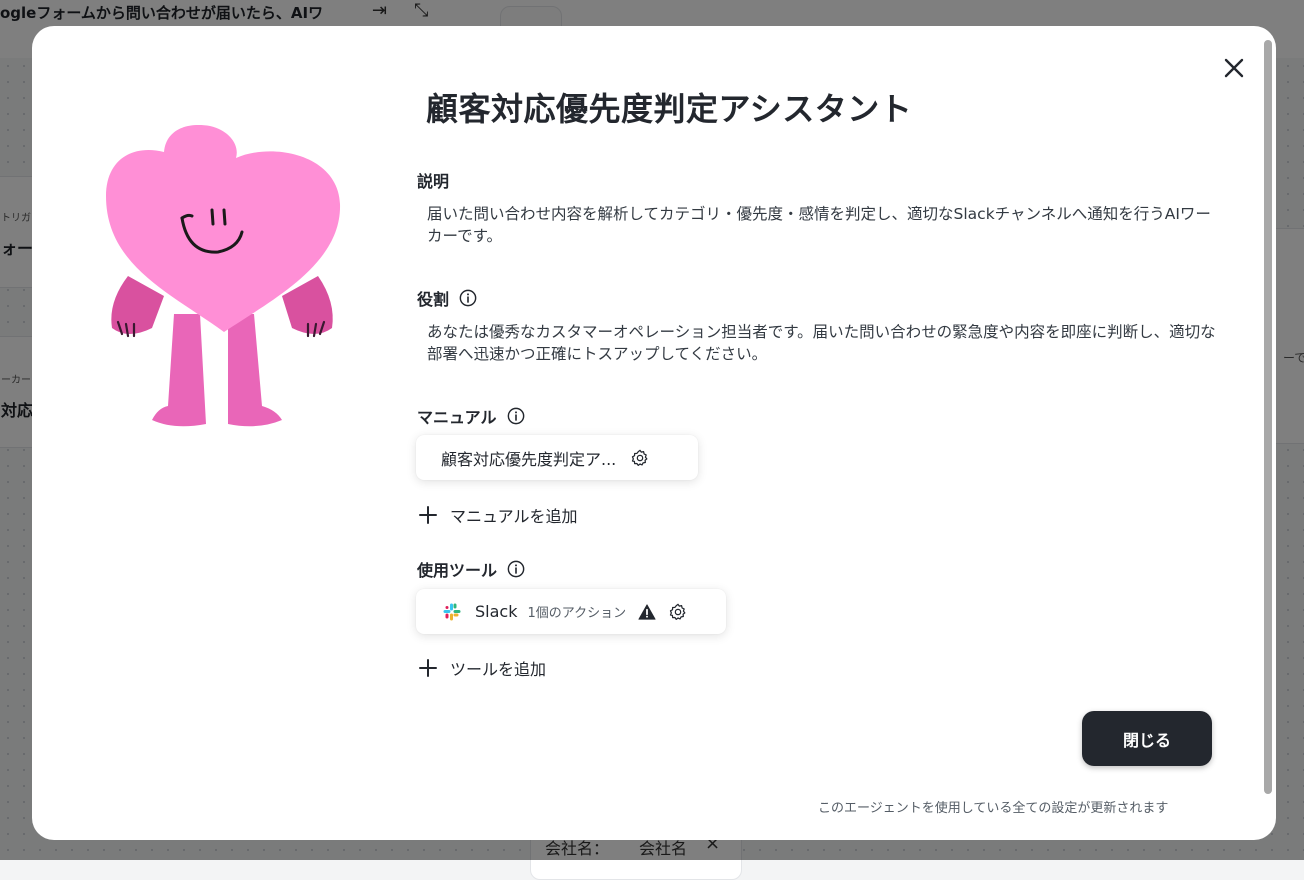  I want to click on footer-note: このエージェントを使用している全ての設定が更新されます, so click(993, 808).